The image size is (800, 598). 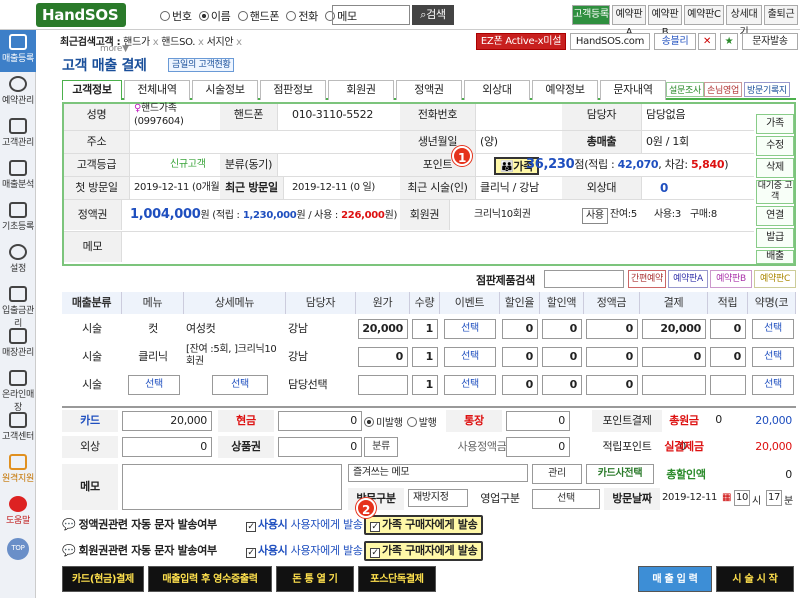 What do you see at coordinates (688, 279) in the screenshot?
I see `product-booking-a-button: 예약판A` at bounding box center [688, 279].